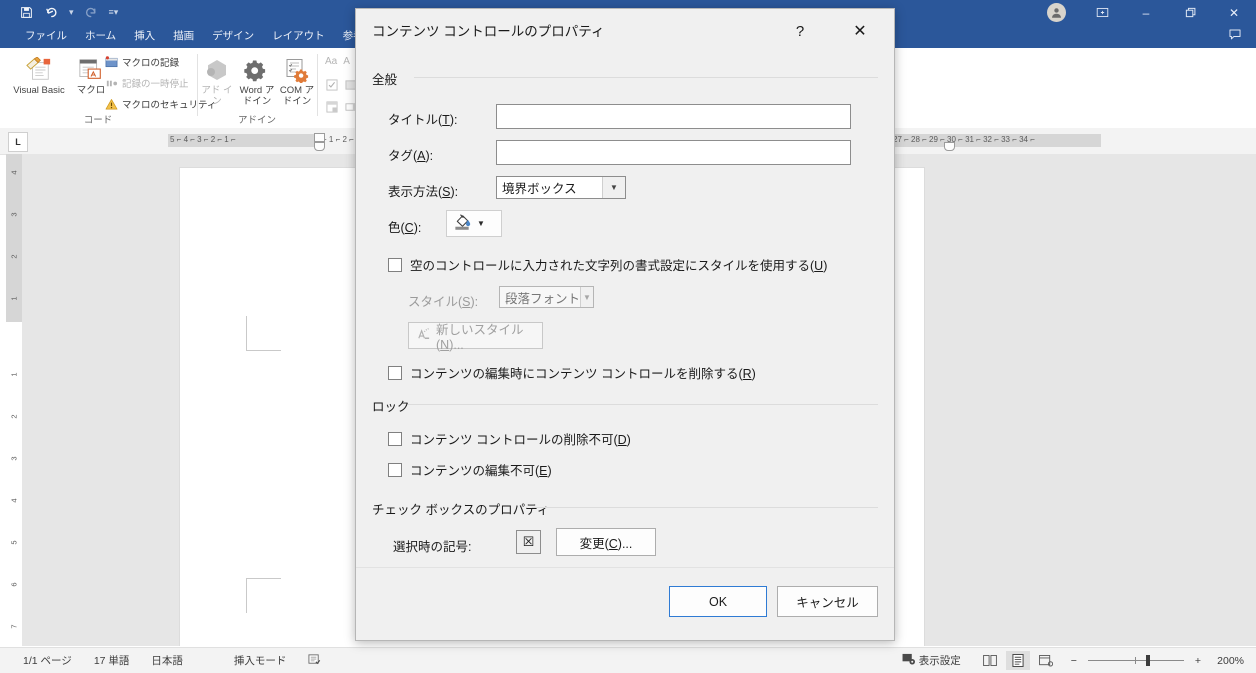 The image size is (1256, 673). I want to click on record-macro-icon, so click(111, 62).